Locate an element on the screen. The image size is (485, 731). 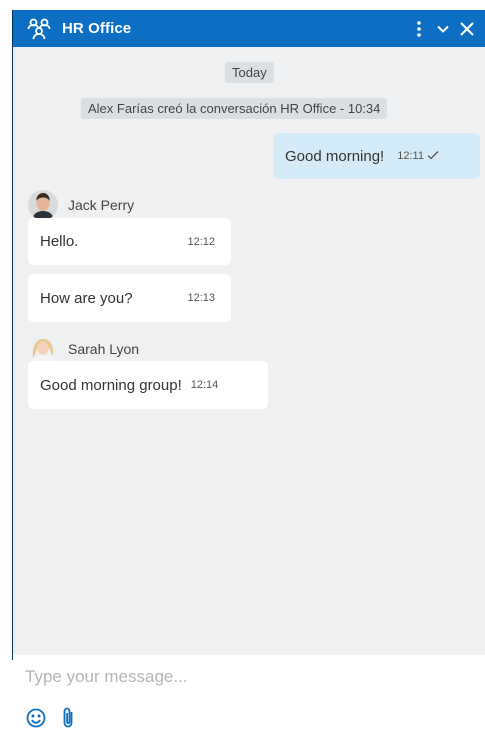
message-time: 12:13 is located at coordinates (201, 298).